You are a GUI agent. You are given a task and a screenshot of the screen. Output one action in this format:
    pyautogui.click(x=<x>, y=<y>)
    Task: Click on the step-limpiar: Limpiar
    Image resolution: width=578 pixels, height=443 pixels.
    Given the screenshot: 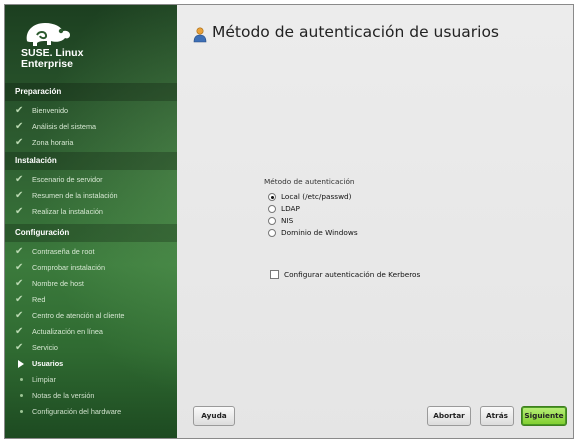 What is the action you would take?
    pyautogui.click(x=91, y=380)
    